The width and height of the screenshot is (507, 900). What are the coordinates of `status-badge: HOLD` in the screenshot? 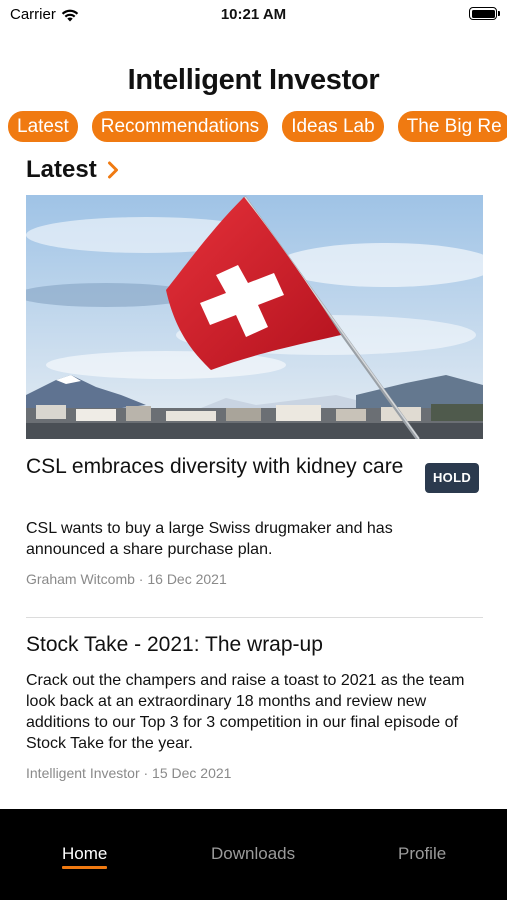 It's located at (452, 478).